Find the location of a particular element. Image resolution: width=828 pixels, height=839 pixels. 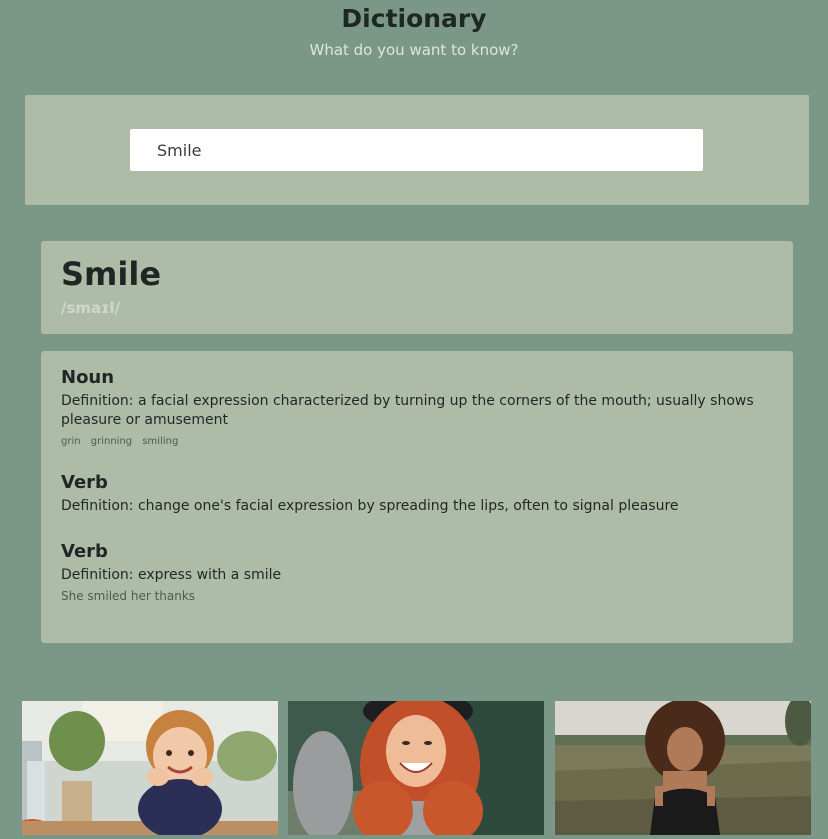

word-title: Smile is located at coordinates (111, 274).